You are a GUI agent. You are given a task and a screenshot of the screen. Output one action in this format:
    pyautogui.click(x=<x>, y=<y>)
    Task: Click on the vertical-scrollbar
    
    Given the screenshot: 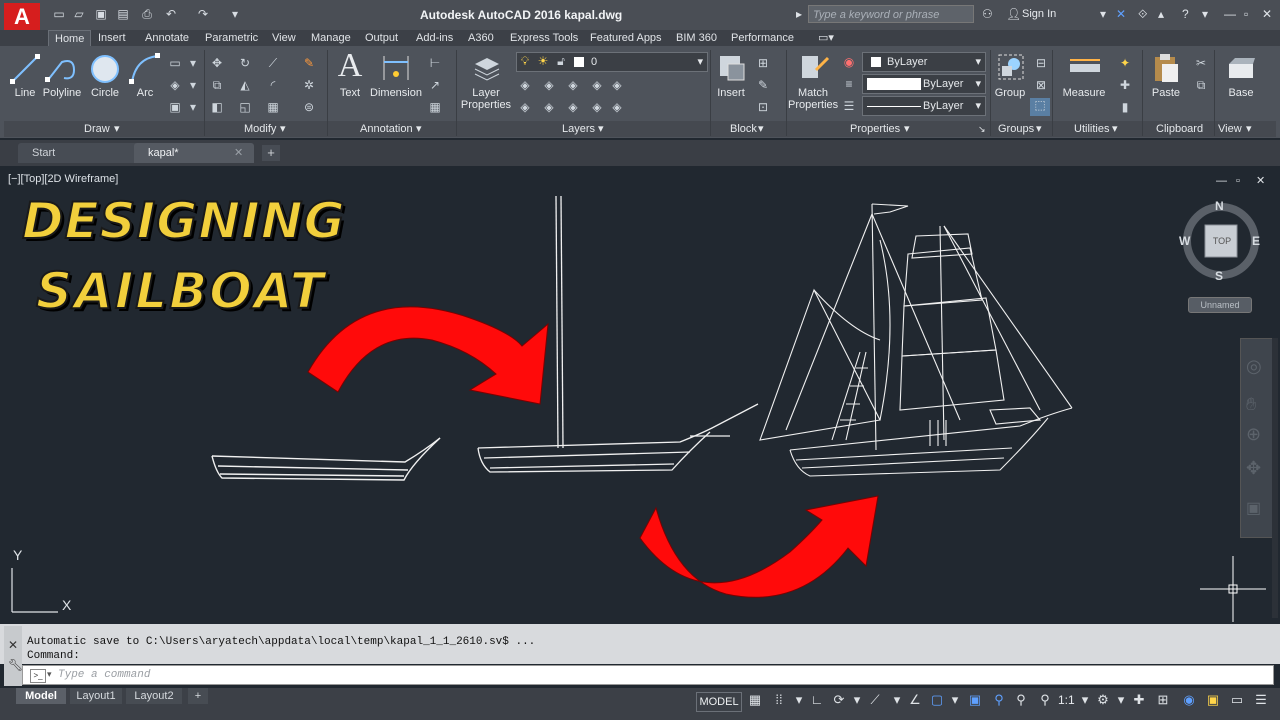 What is the action you would take?
    pyautogui.click(x=1275, y=478)
    